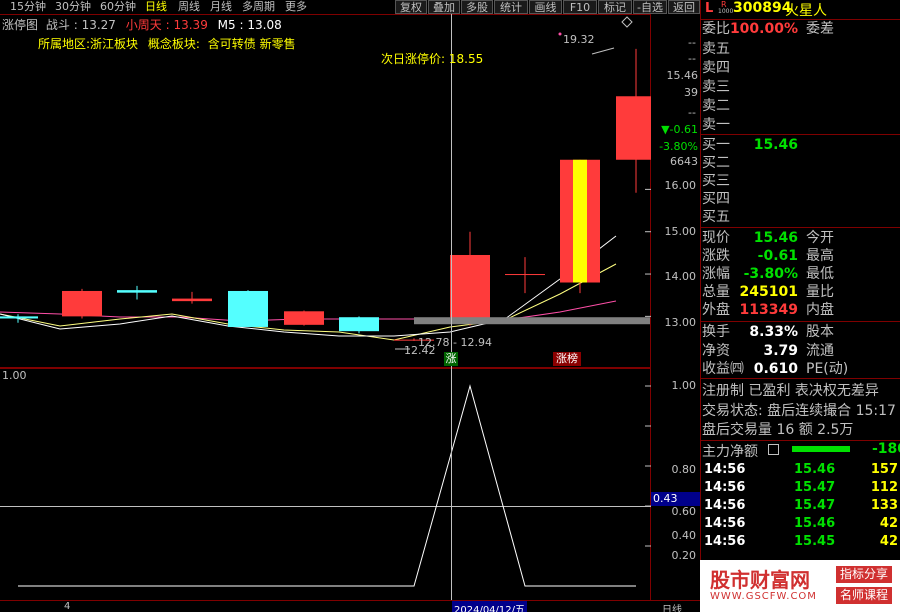 The height and width of the screenshot is (612, 900). I want to click on trade-state: 交易状态: 盘后连续撮合 15:17, so click(799, 411).